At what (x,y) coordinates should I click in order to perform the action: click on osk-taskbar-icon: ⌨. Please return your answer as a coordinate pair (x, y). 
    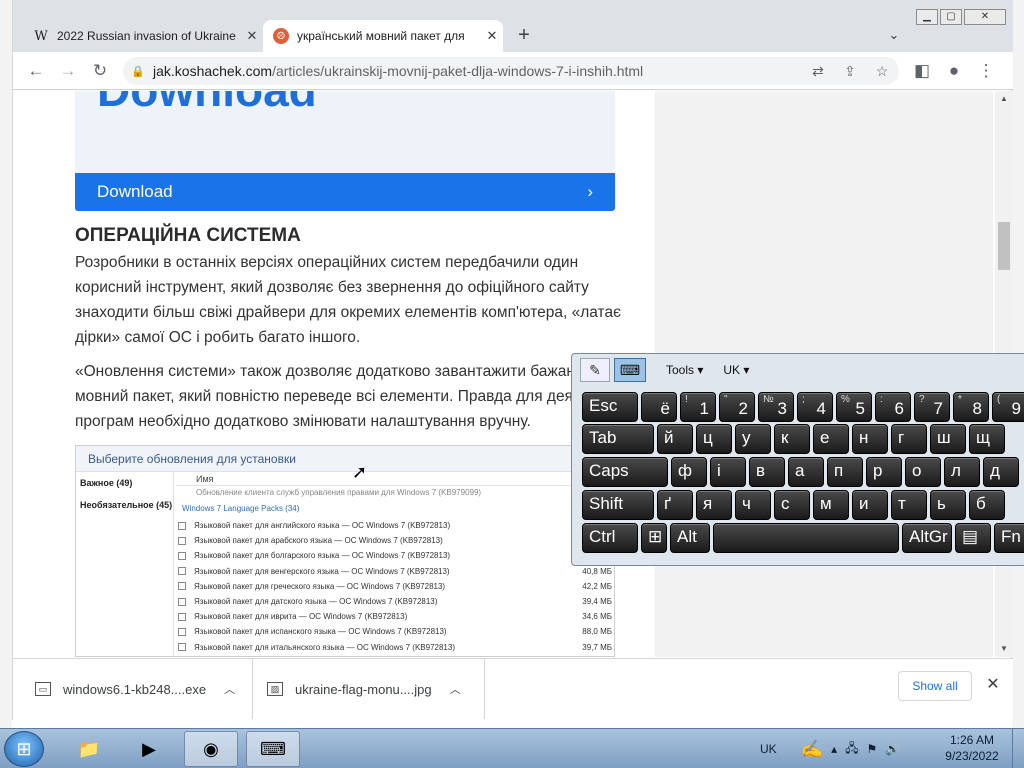
    Looking at the image, I should click on (273, 749).